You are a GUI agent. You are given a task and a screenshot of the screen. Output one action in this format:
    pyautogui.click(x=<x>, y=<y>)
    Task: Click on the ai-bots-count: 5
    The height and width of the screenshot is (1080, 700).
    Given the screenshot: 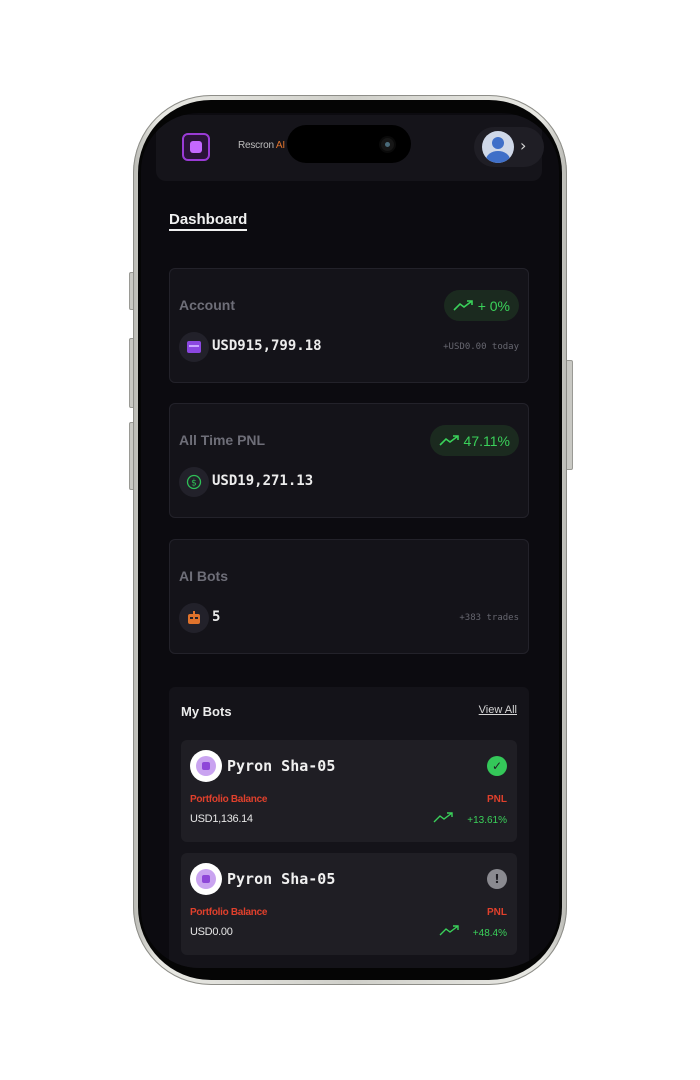 What is the action you would take?
    pyautogui.click(x=216, y=617)
    